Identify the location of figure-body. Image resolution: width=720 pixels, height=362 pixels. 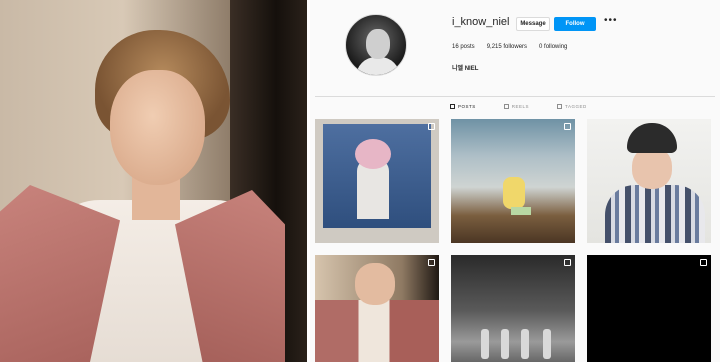
(514, 193).